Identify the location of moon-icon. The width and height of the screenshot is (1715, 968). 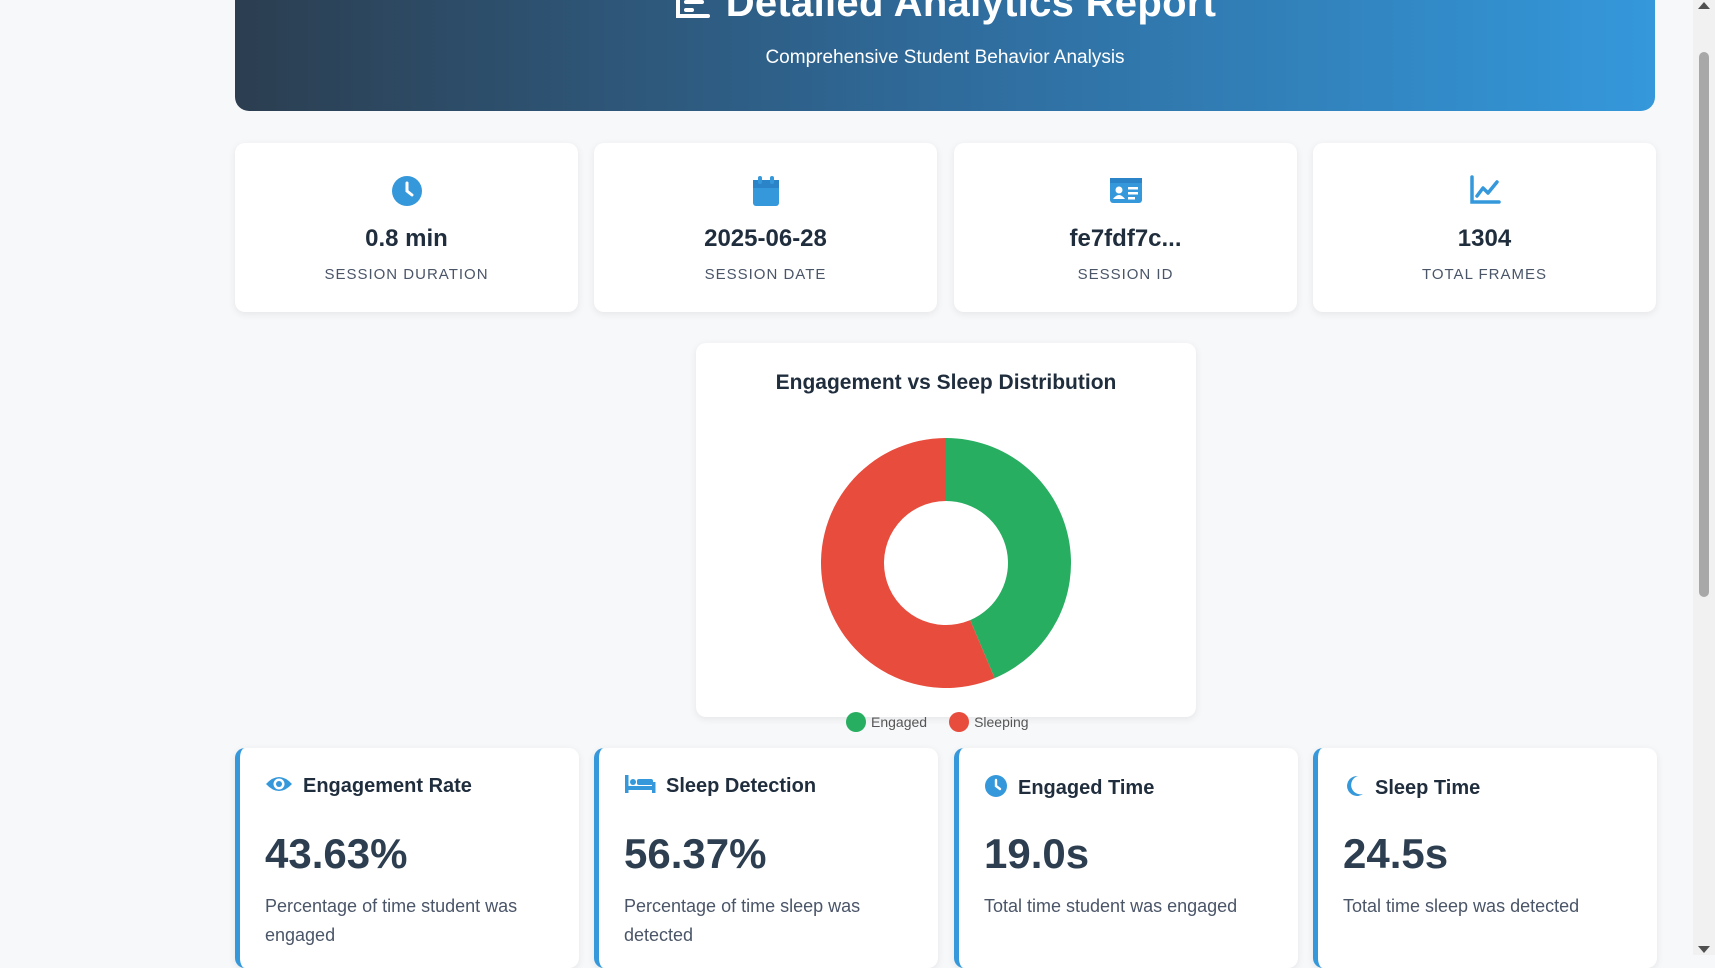
(1354, 788).